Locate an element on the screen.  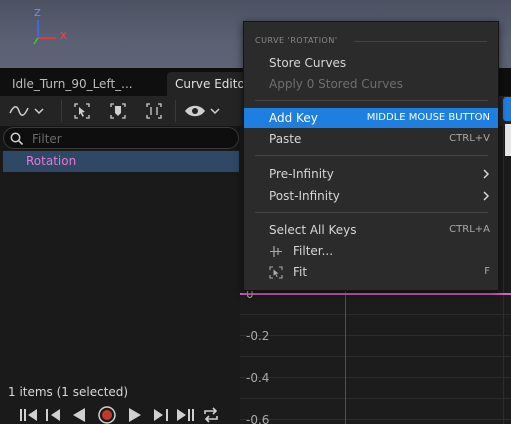
curve-list-item-label: Rotation is located at coordinates (51, 161).